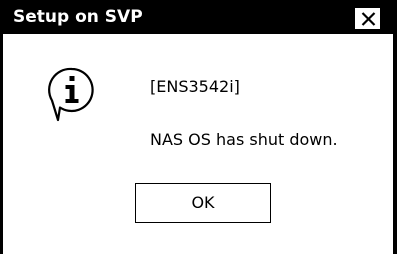 This screenshot has width=397, height=254. I want to click on window-title: Setup on SVP, so click(78, 17).